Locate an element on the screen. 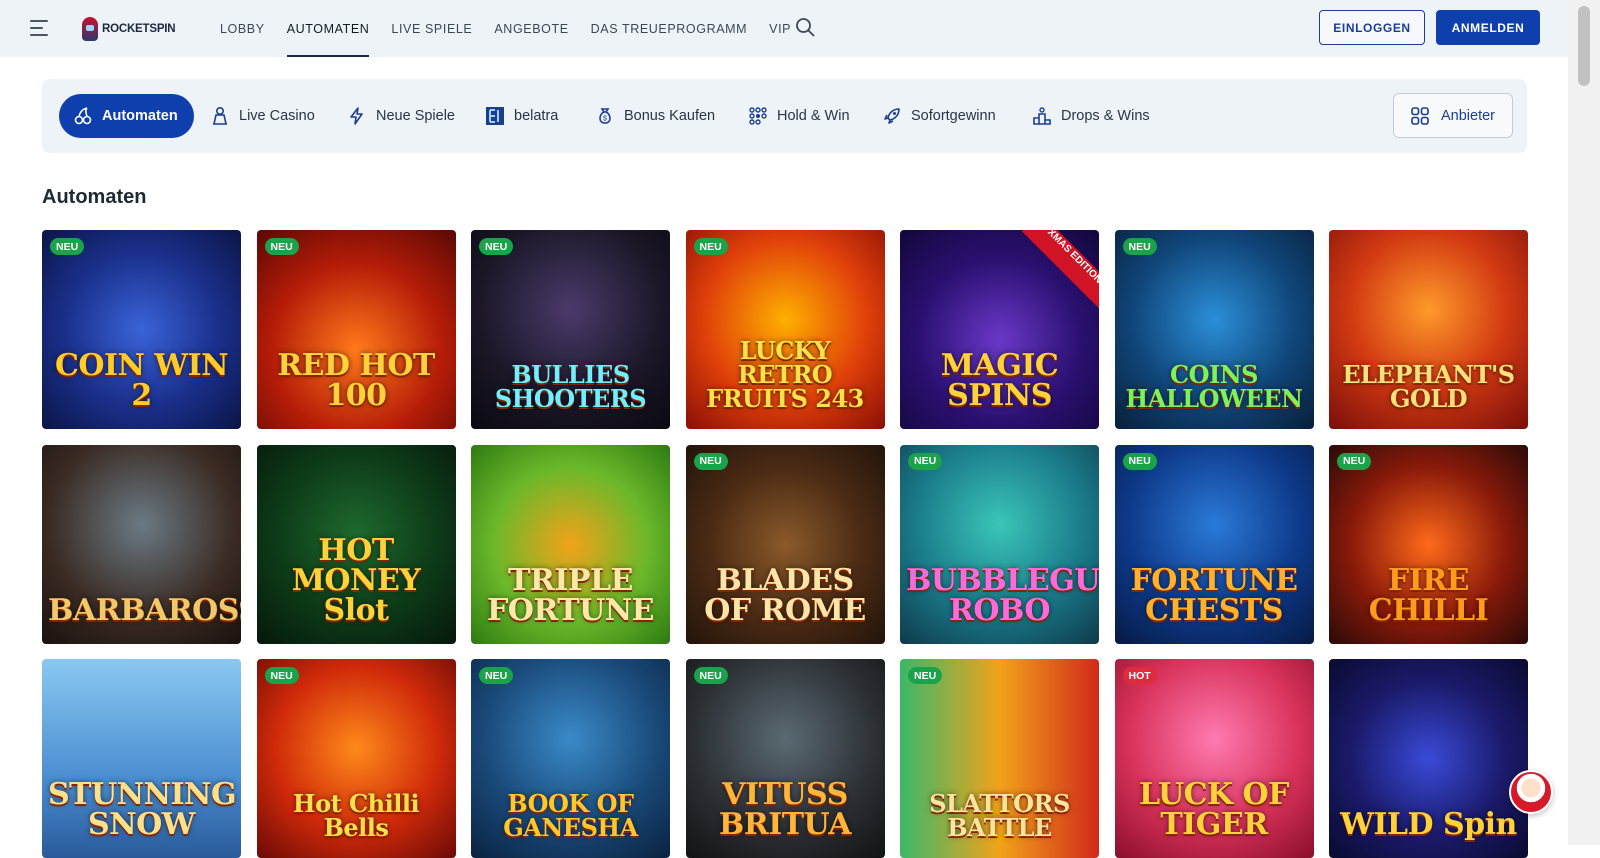  section-title: Automaten is located at coordinates (94, 197).